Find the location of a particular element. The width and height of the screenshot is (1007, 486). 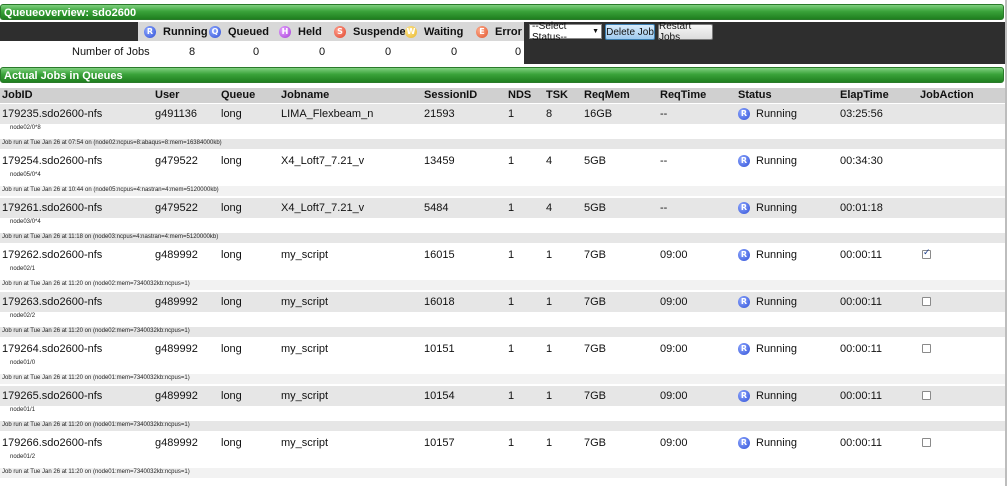

status-select: --Select Status-- ▼ is located at coordinates (565, 32).